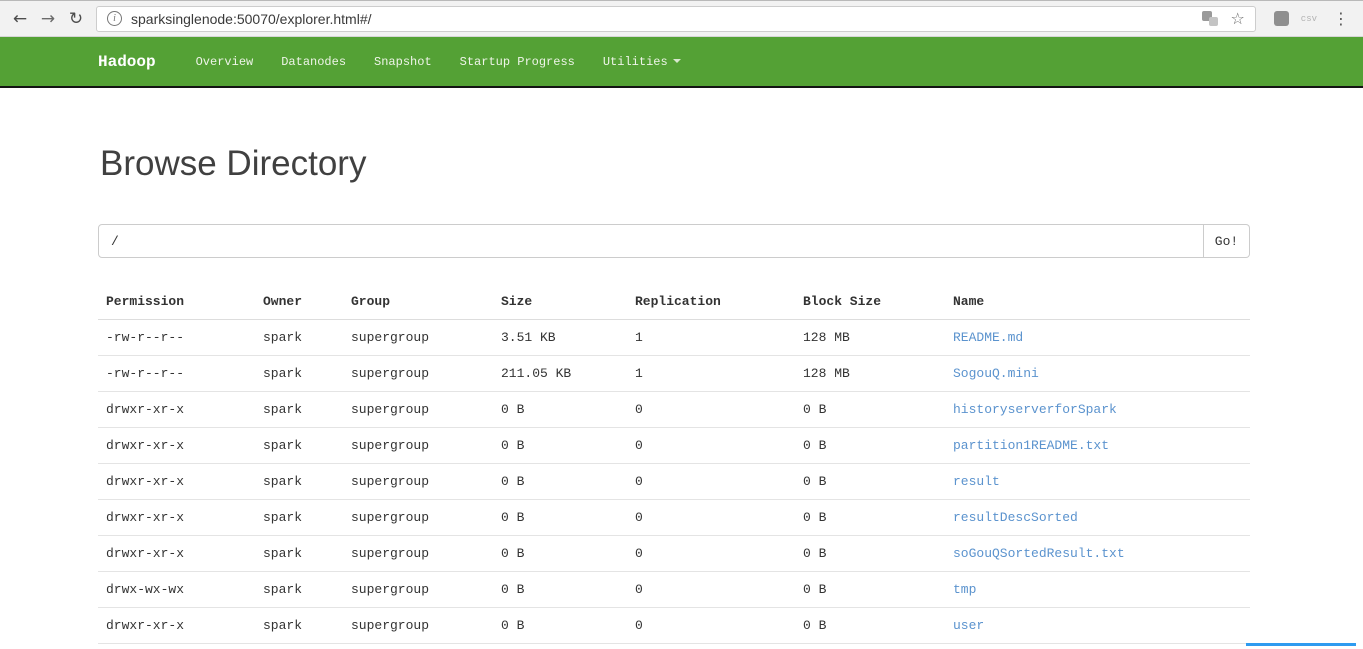  I want to click on extension-icon, so click(1281, 18).